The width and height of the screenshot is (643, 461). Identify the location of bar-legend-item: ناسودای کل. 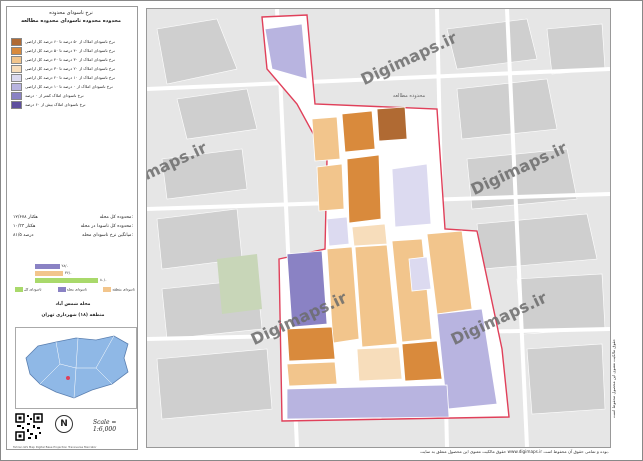
(28, 289).